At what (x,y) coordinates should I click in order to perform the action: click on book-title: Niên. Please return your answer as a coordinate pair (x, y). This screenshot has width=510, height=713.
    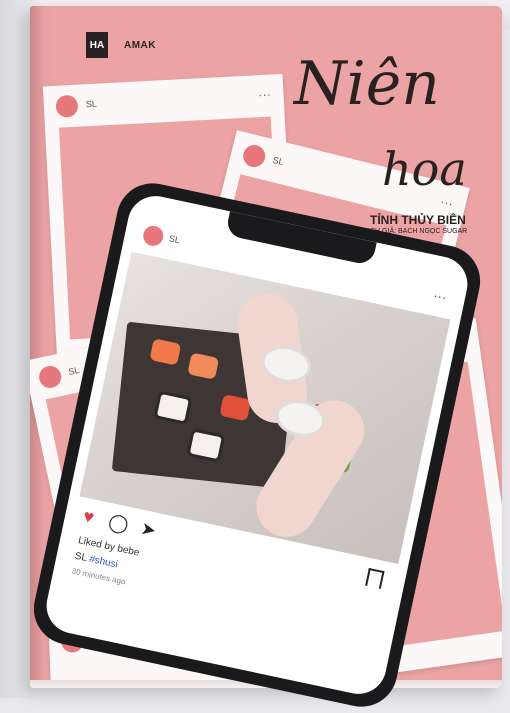
    Looking at the image, I should click on (367, 84).